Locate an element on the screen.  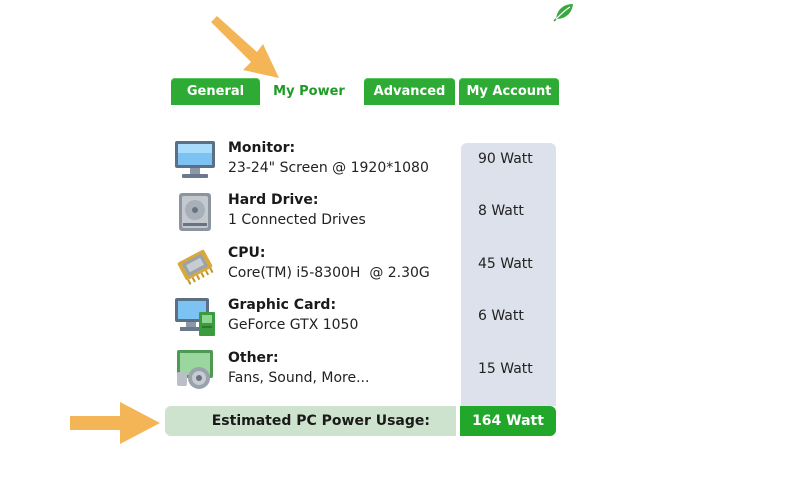
hard-drive-icon is located at coordinates (195, 212).